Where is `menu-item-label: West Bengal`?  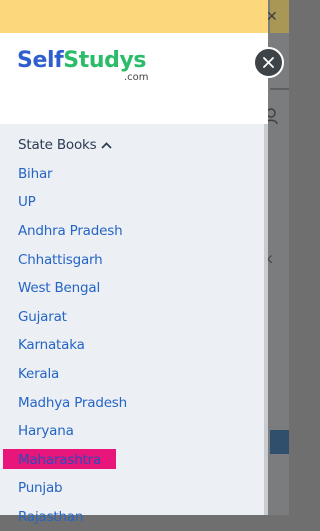
menu-item-label: West Bengal is located at coordinates (59, 288).